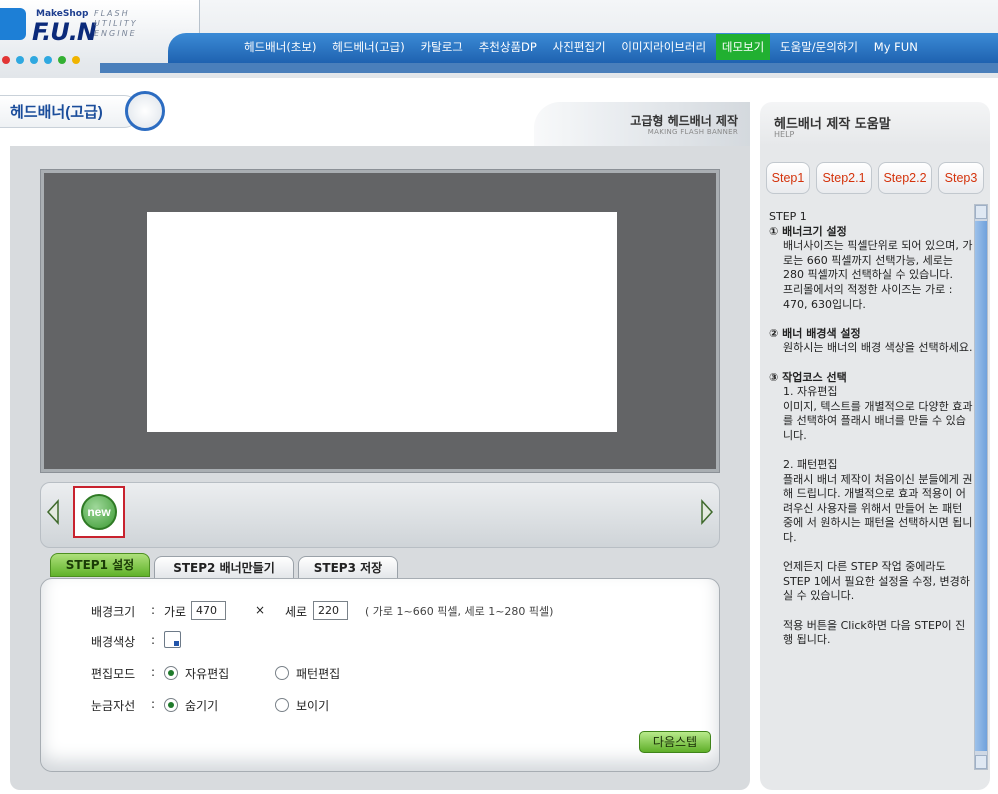 The width and height of the screenshot is (998, 794). Describe the element at coordinates (368, 47) in the screenshot. I see `nav-item-headbanner-advanced: 헤드베너(고급)` at that location.